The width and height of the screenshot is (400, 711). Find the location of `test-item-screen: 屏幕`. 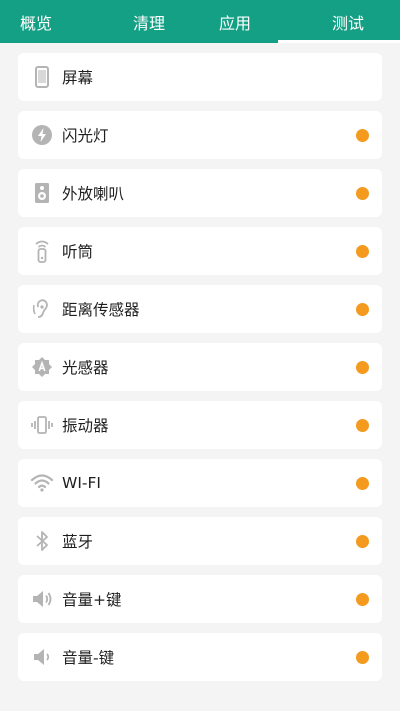

test-item-screen: 屏幕 is located at coordinates (200, 77).